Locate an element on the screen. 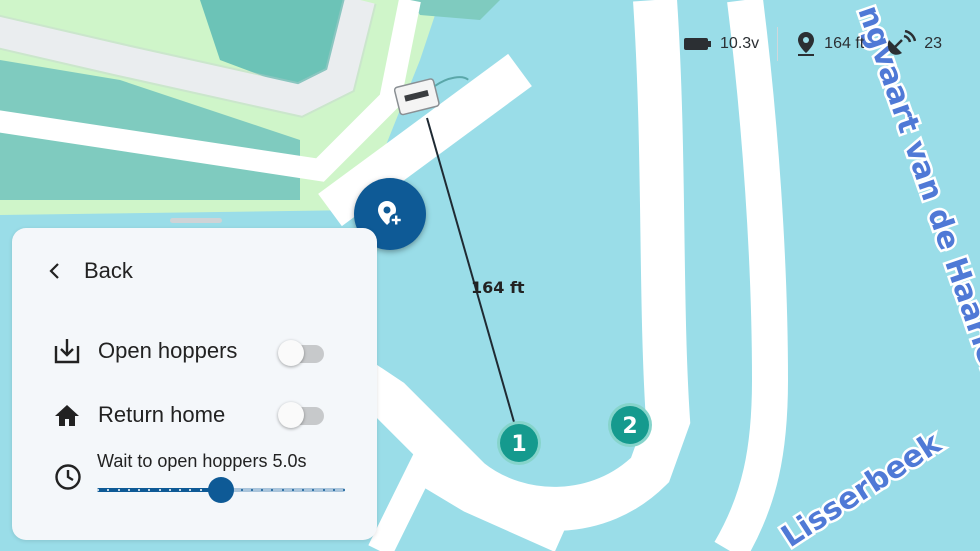 This screenshot has width=980, height=551. back-button: Back is located at coordinates (90, 271).